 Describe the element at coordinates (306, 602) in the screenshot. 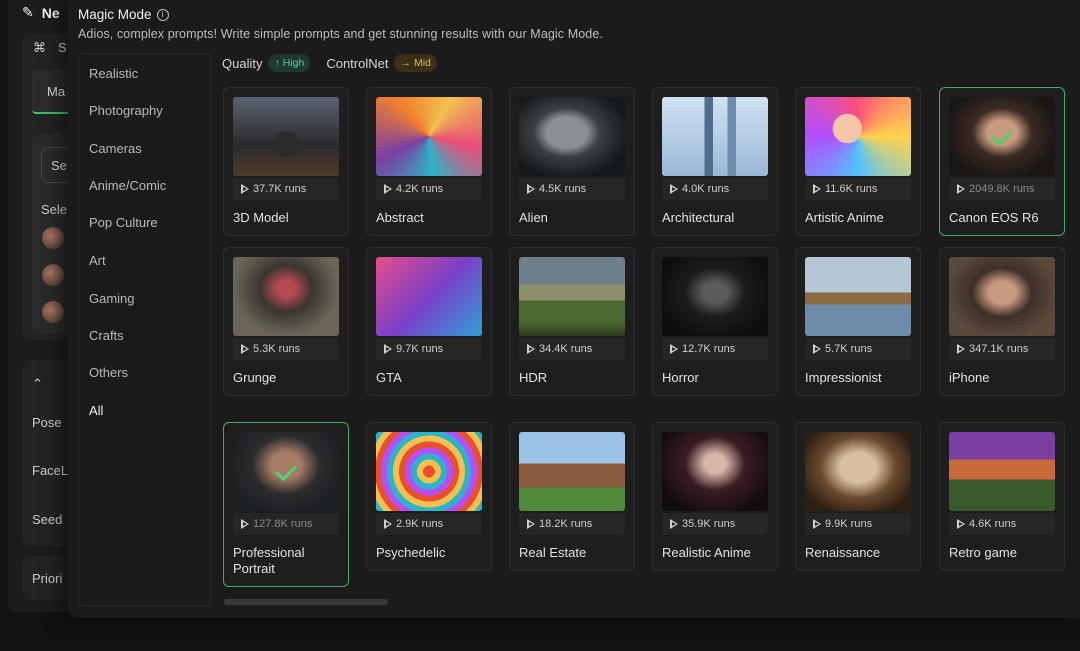

I see `horizontal-scrollbar` at that location.